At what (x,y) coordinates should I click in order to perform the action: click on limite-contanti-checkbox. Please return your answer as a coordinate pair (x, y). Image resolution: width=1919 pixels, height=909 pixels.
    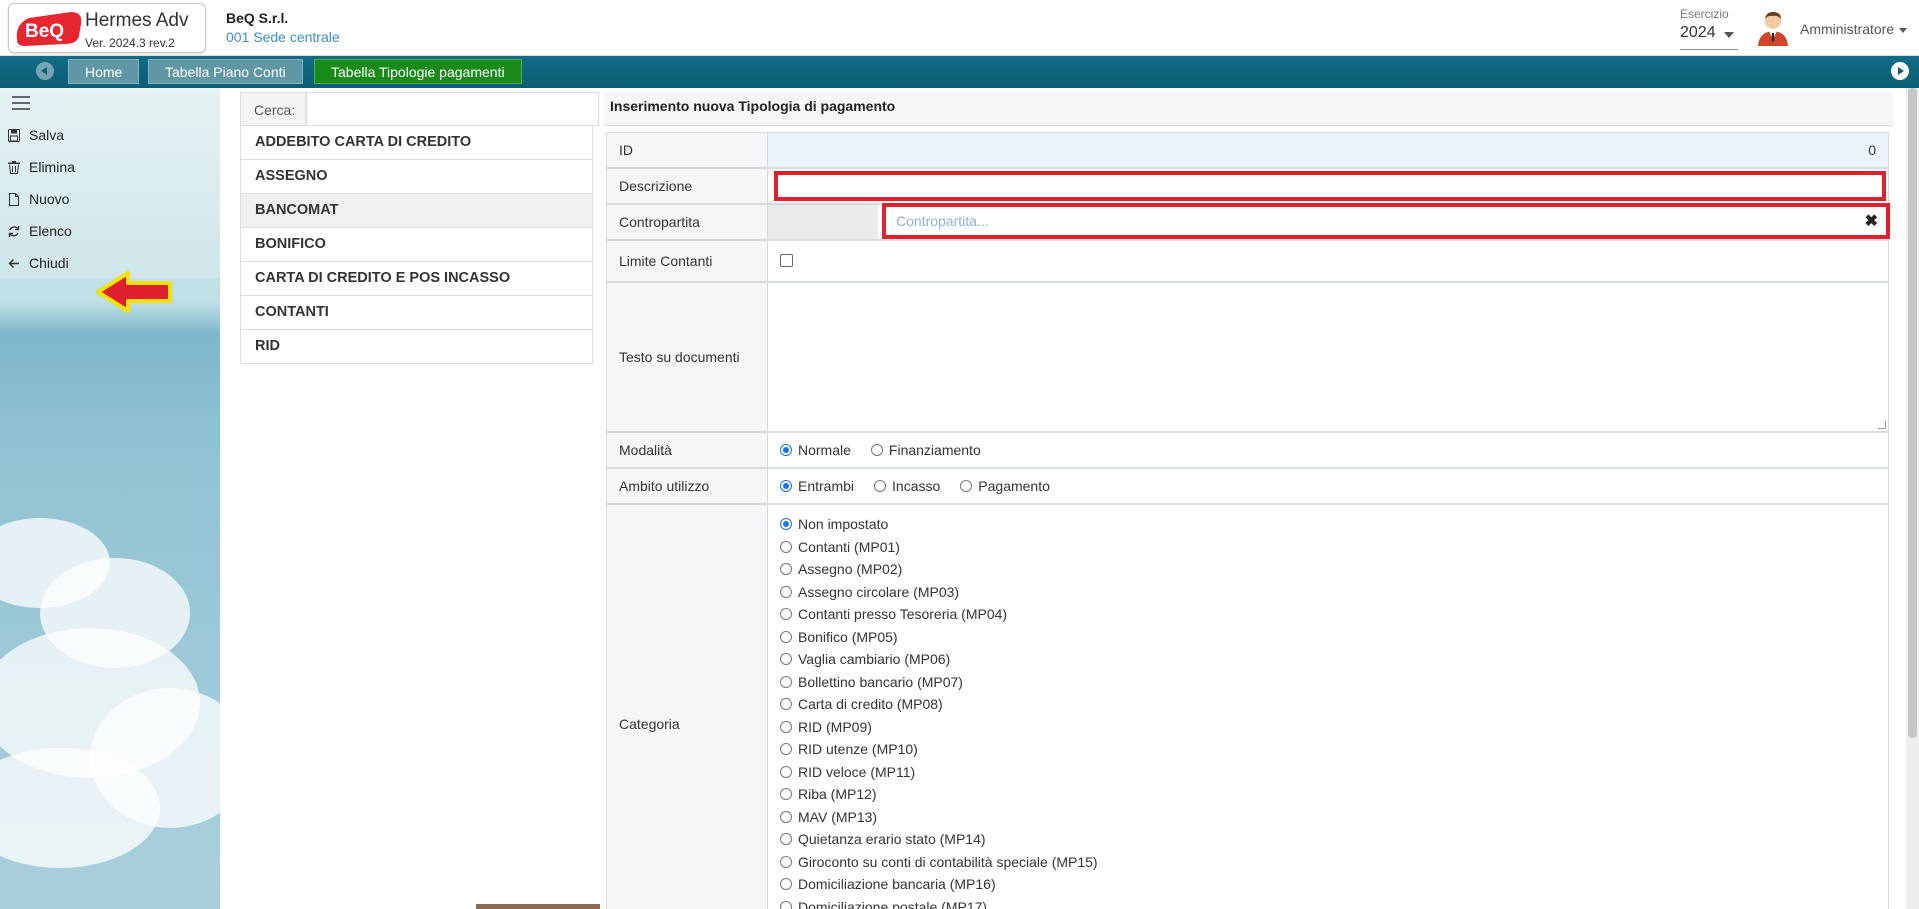
    Looking at the image, I should click on (786, 260).